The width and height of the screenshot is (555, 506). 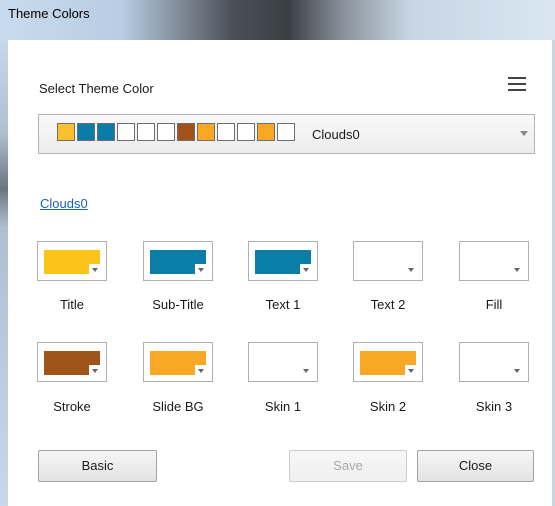 I want to click on theme-dropdown: Clouds0, so click(x=286, y=134).